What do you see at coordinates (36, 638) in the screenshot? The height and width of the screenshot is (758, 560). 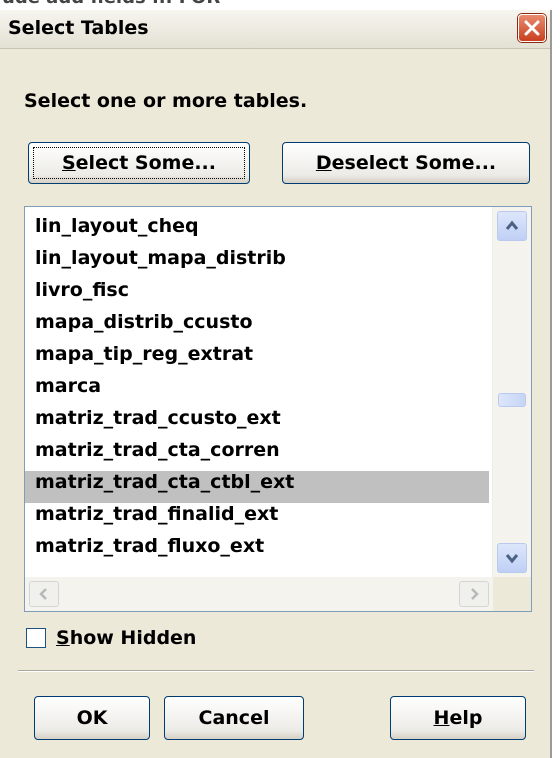 I see `show-hidden-checkbox` at bounding box center [36, 638].